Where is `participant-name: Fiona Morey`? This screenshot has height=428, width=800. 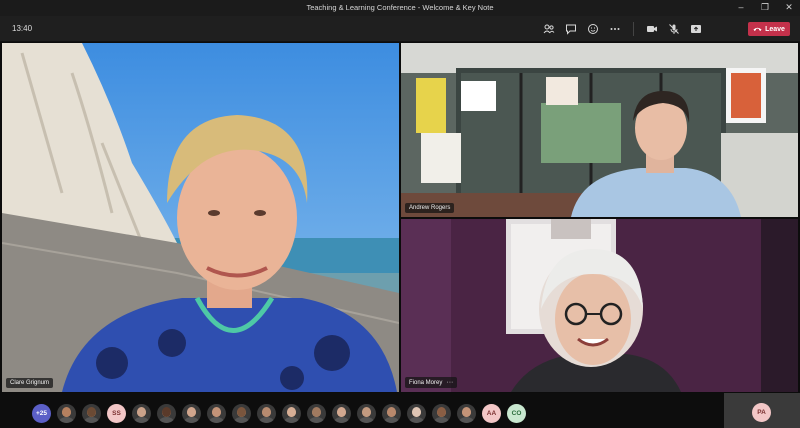
participant-name: Fiona Morey is located at coordinates (426, 382).